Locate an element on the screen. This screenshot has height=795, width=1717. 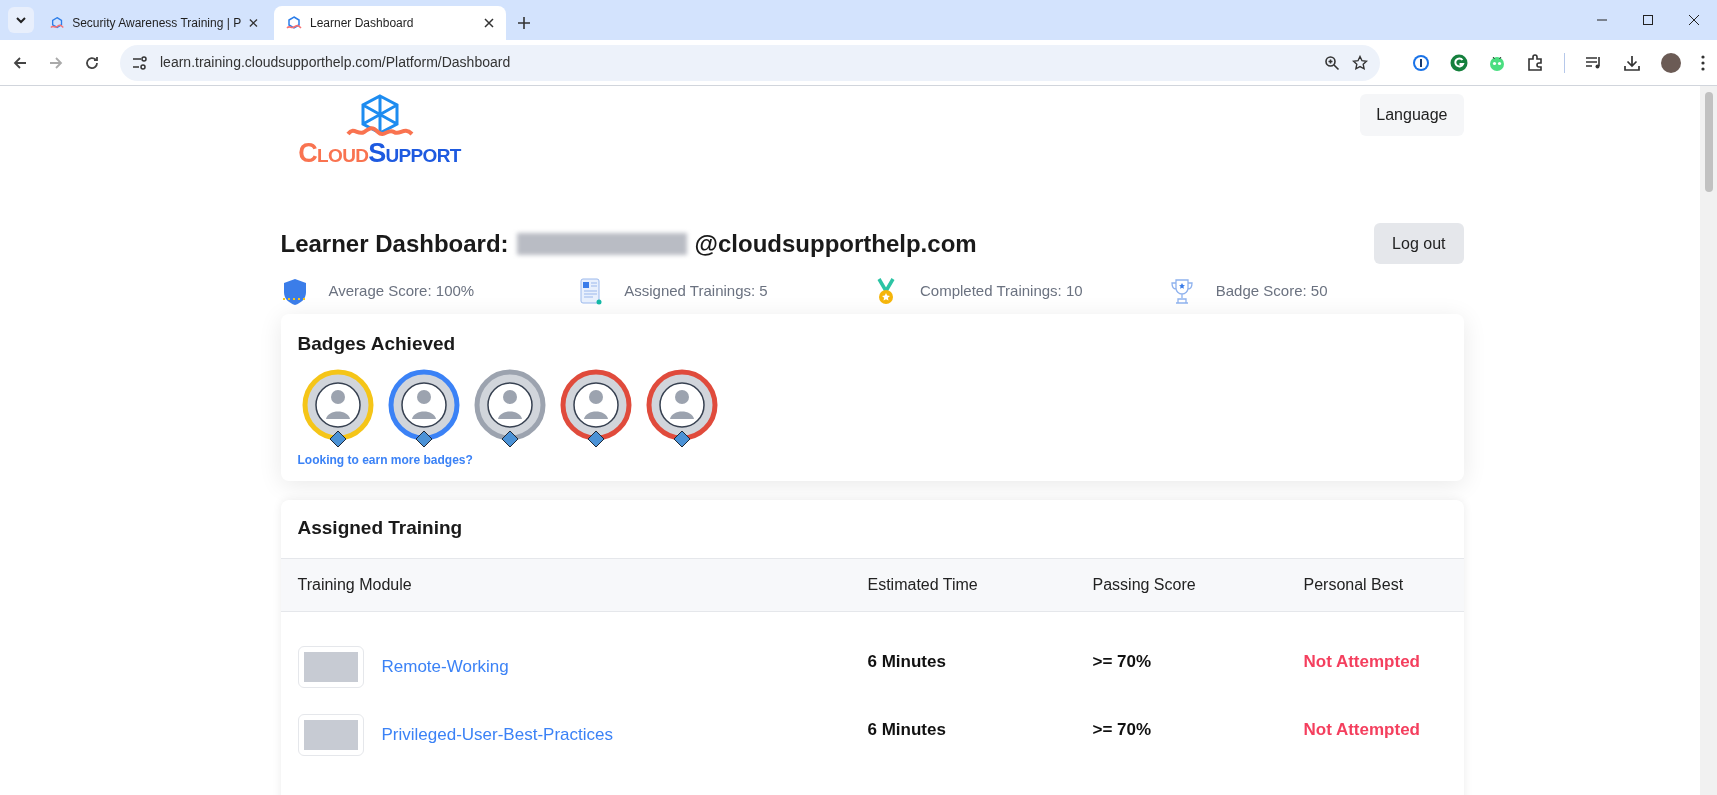
column-header: Passing Score is located at coordinates (1144, 584).